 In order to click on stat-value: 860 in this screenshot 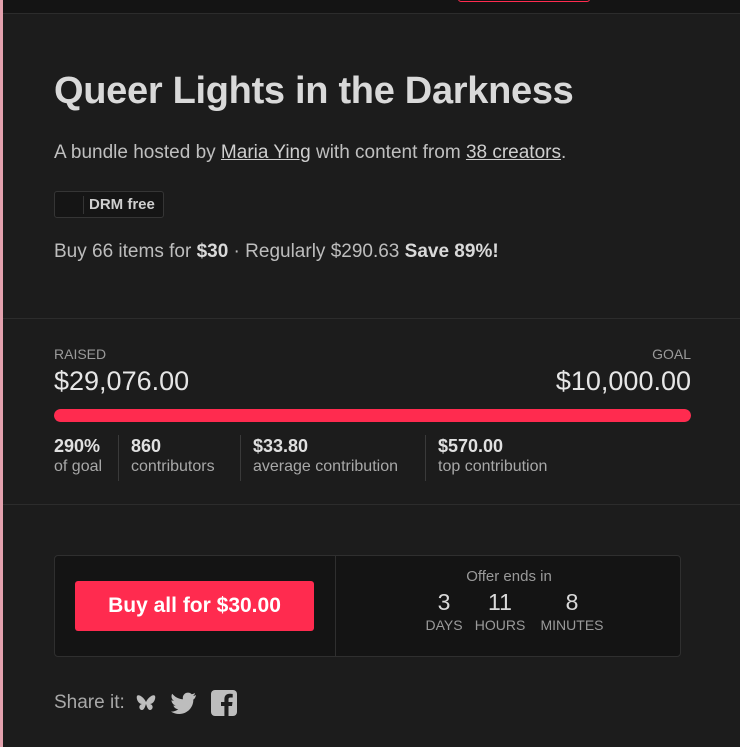, I will do `click(146, 446)`.